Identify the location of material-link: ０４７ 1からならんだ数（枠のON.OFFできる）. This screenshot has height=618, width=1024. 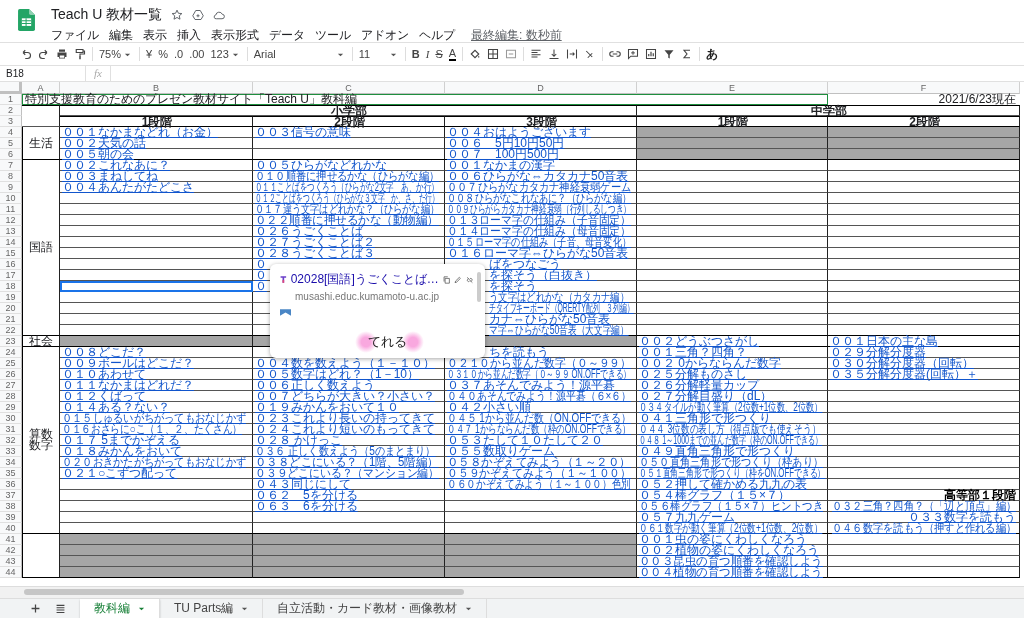
(539, 429).